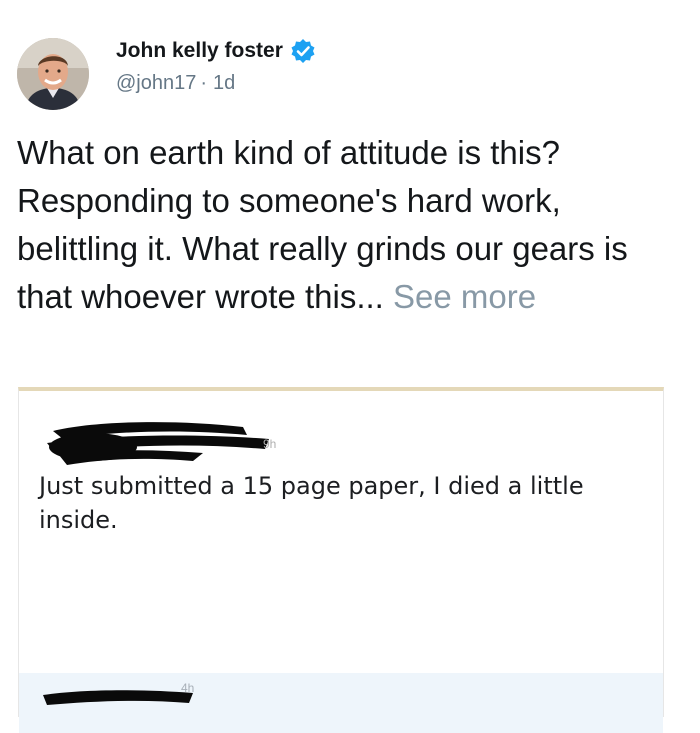  What do you see at coordinates (158, 443) in the screenshot?
I see `redacted-name-scribble` at bounding box center [158, 443].